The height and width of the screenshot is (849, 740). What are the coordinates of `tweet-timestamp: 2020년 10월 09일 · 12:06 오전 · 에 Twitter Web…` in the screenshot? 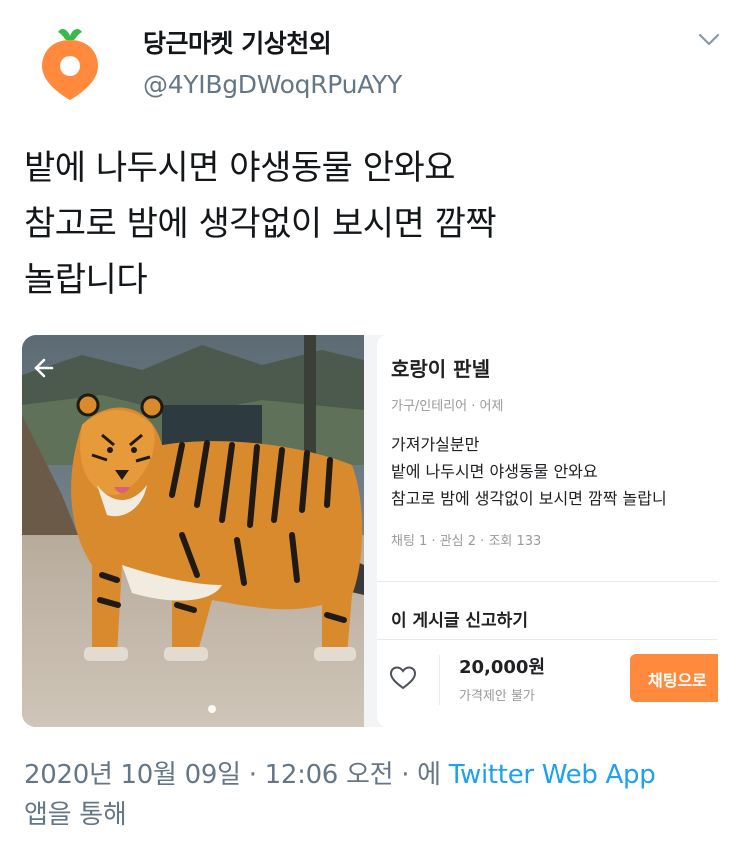 It's located at (374, 795).